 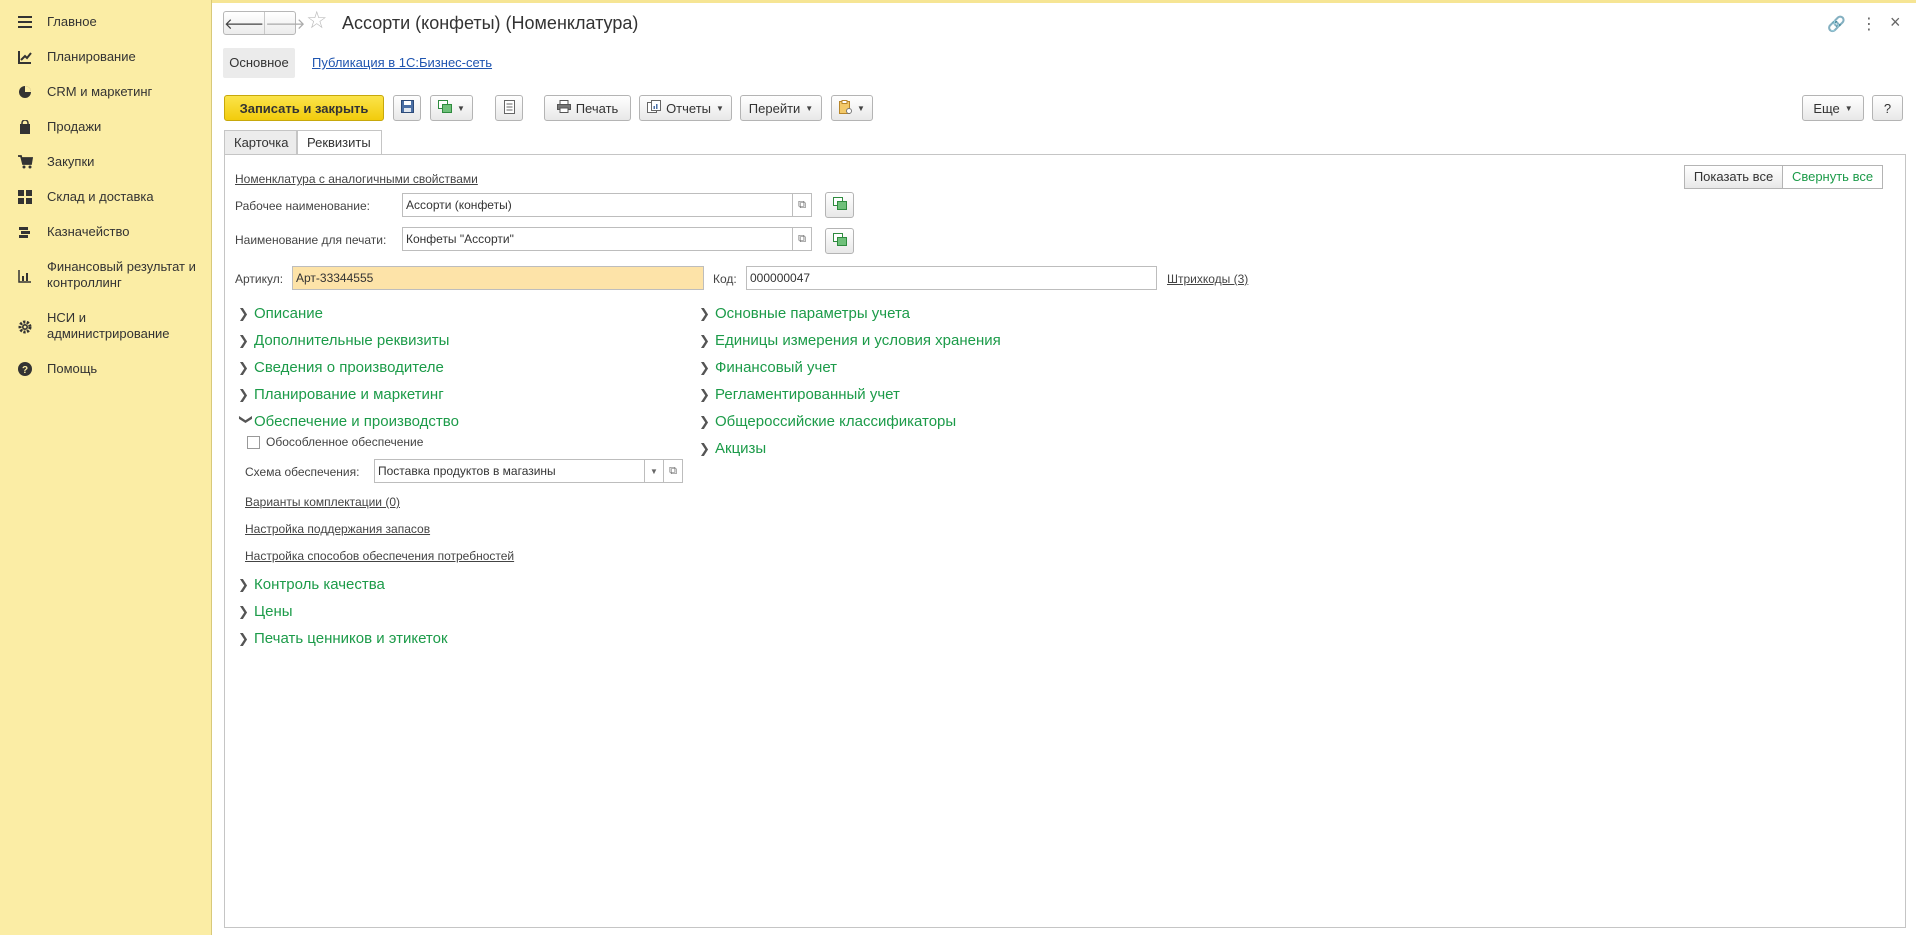 I want to click on sidebar-item-treasury: Казначейство, so click(x=106, y=233).